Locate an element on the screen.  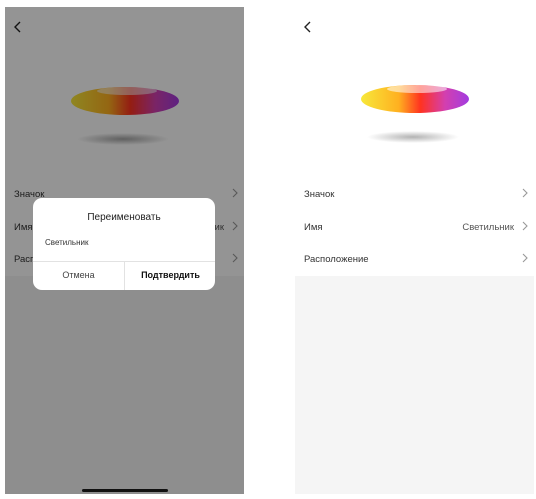
home-indicator is located at coordinates (125, 490).